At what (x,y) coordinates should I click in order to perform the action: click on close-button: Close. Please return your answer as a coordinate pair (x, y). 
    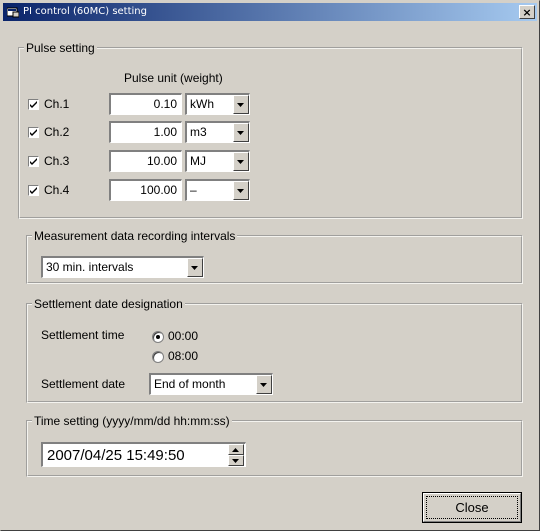
    Looking at the image, I should click on (472, 507).